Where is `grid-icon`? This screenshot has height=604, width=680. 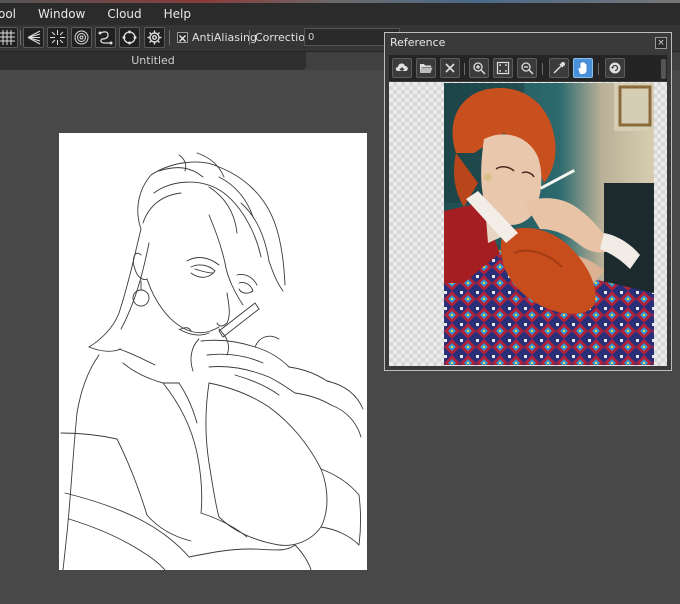 grid-icon is located at coordinates (7, 37).